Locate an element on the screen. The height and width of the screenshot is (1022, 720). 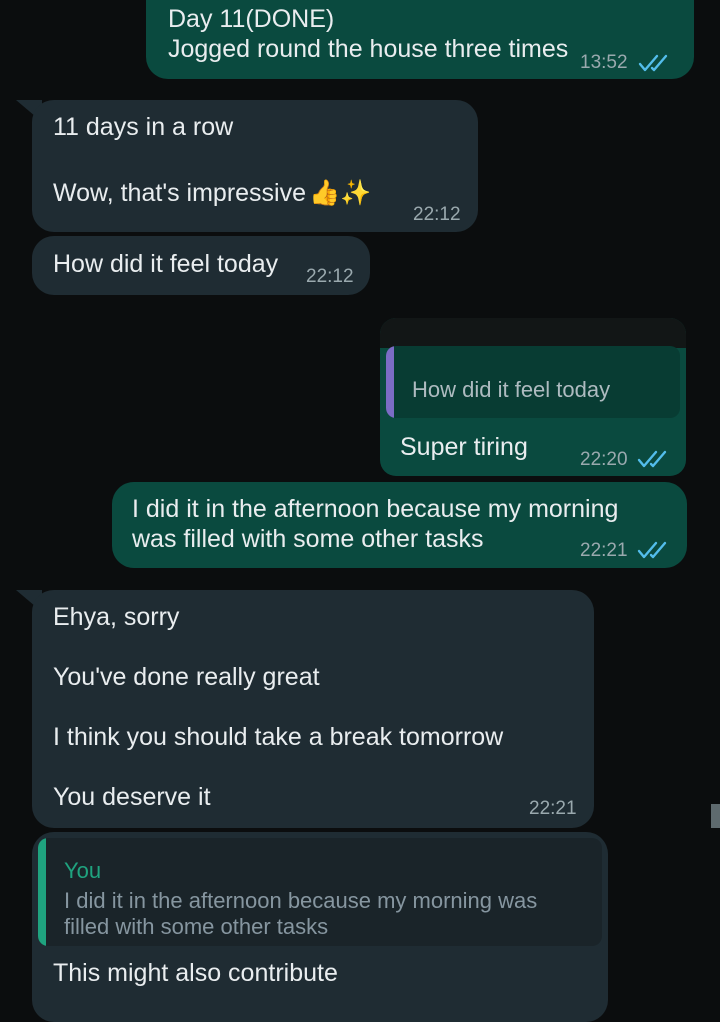
message-text: This might also contribute is located at coordinates (195, 973).